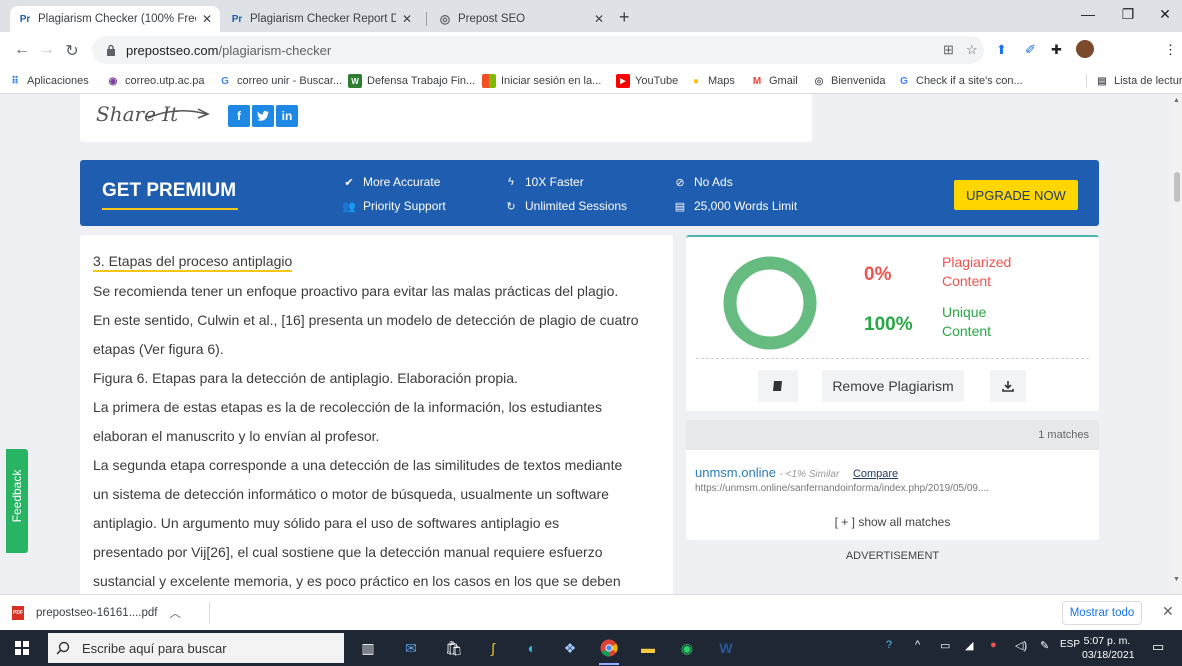  I want to click on edge-icon: ◐, so click(532, 648).